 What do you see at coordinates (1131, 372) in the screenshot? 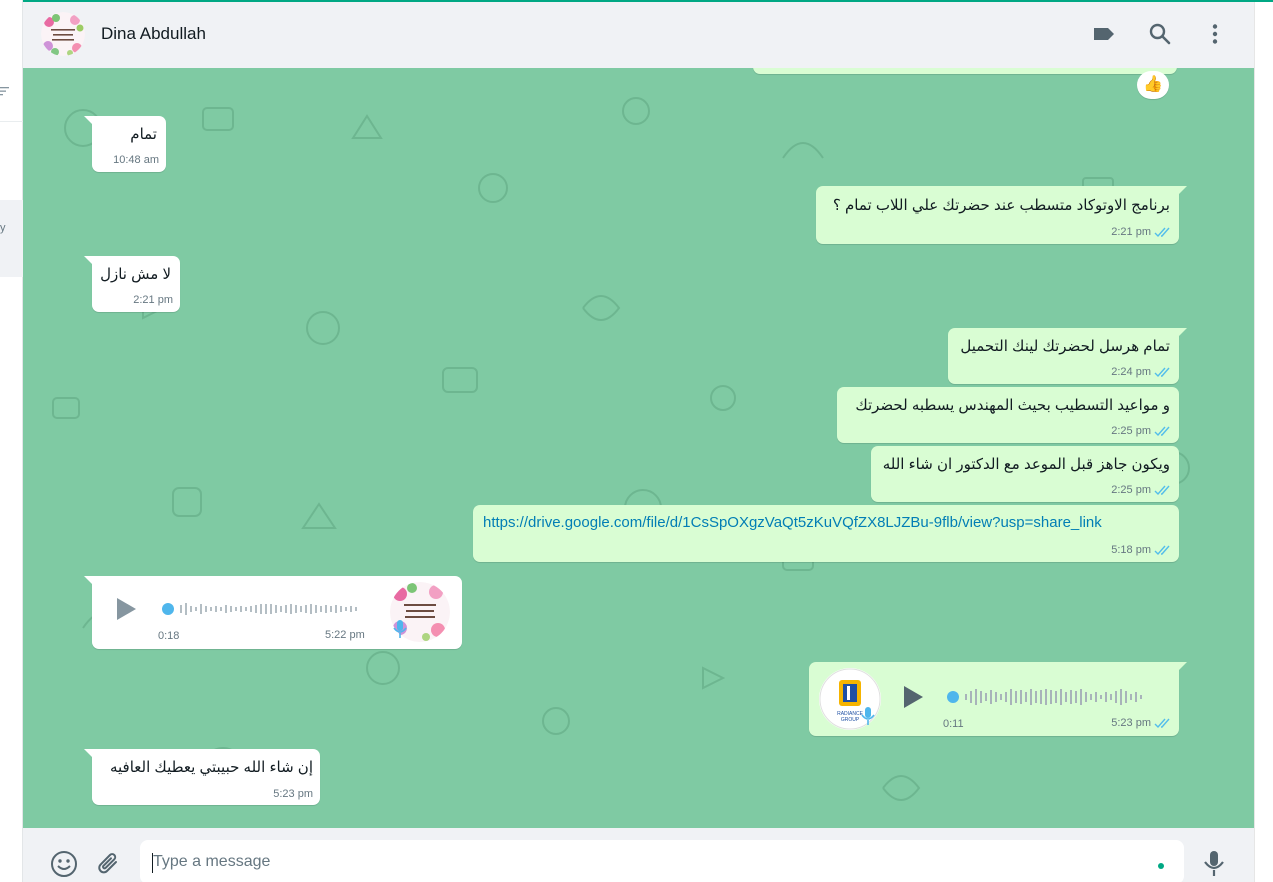
I see `message-time: 2:24 pm` at bounding box center [1131, 372].